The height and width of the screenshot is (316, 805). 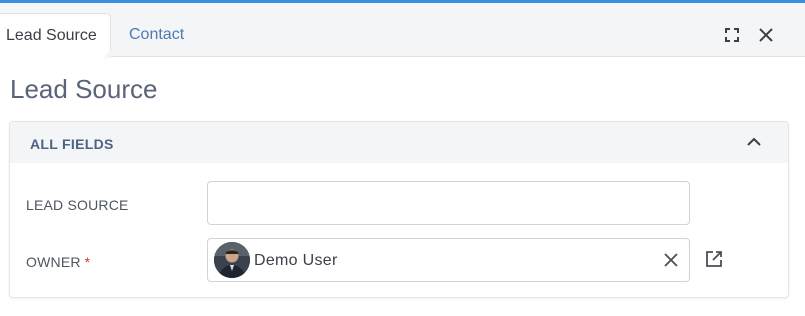 I want to click on required-mark: *, so click(x=87, y=262).